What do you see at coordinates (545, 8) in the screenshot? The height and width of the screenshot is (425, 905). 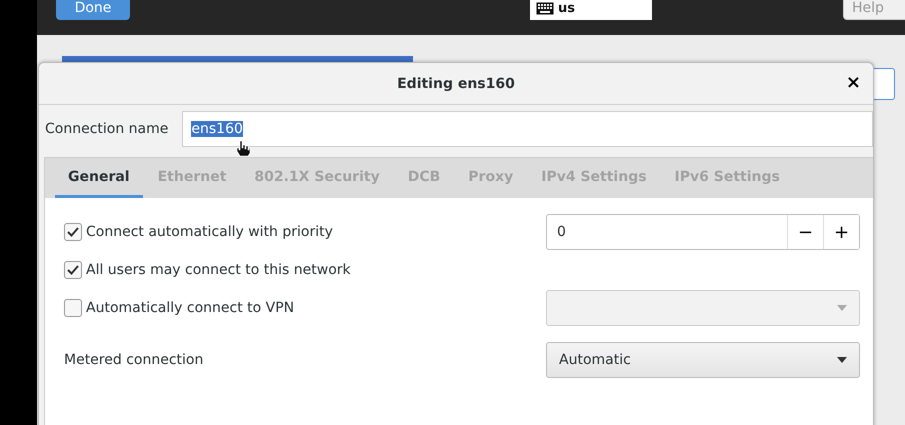 I see `keyboard-icon` at bounding box center [545, 8].